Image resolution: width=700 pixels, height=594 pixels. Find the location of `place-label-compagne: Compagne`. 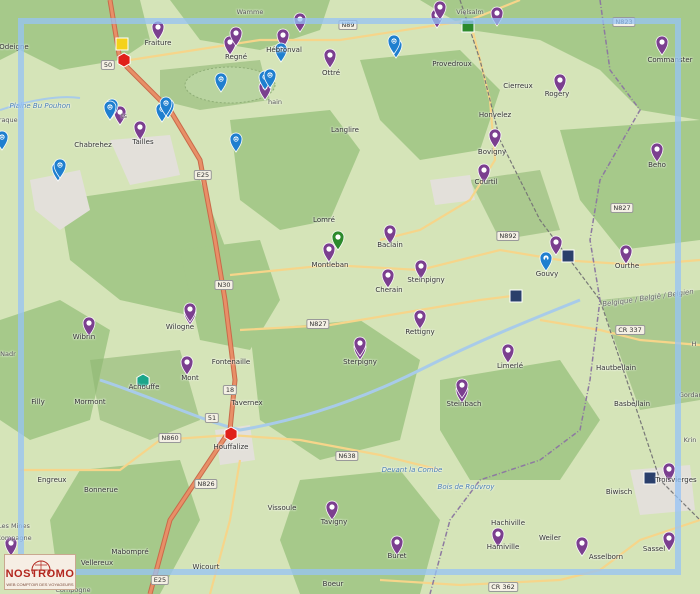

place-label-compagne: Compagne is located at coordinates (16, 538).